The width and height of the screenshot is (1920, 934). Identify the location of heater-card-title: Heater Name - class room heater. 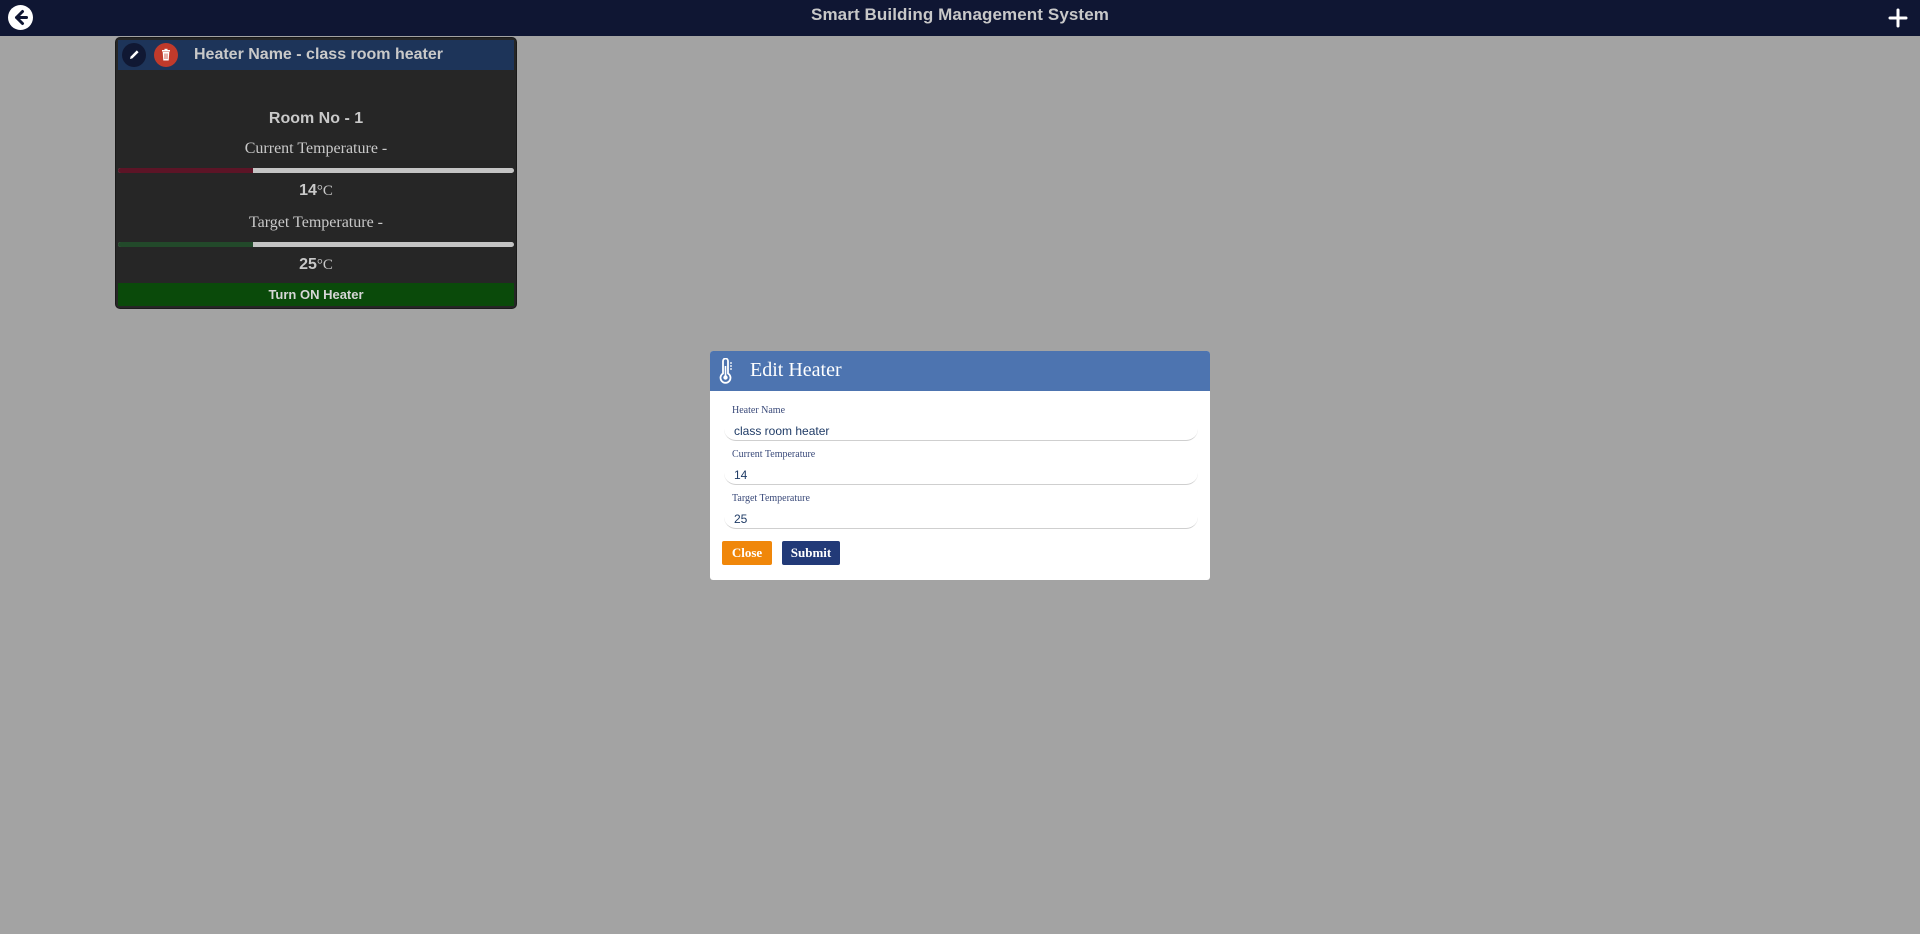
(318, 54).